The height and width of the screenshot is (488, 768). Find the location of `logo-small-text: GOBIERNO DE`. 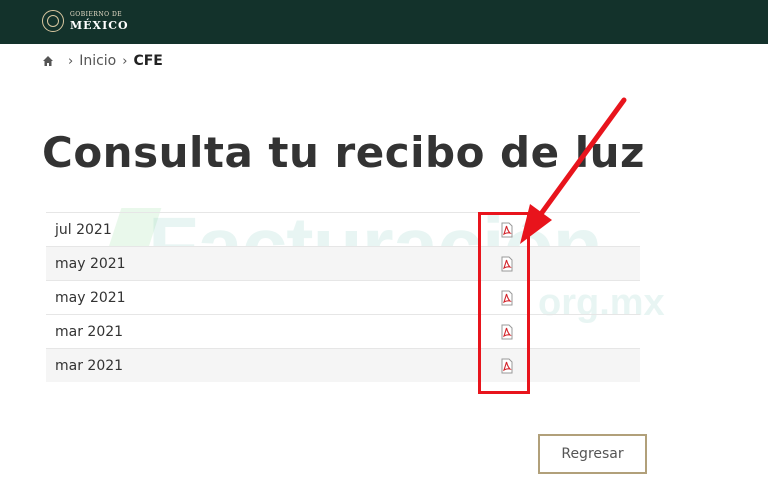

logo-small-text: GOBIERNO DE is located at coordinates (96, 14).